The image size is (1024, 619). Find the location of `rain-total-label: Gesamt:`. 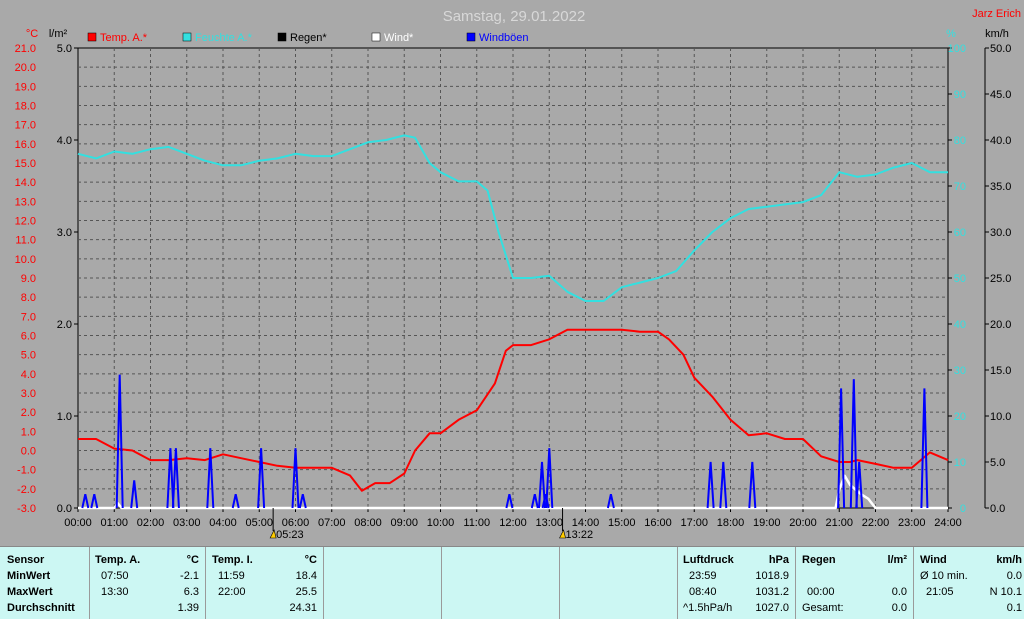

rain-total-label: Gesamt: is located at coordinates (823, 608).